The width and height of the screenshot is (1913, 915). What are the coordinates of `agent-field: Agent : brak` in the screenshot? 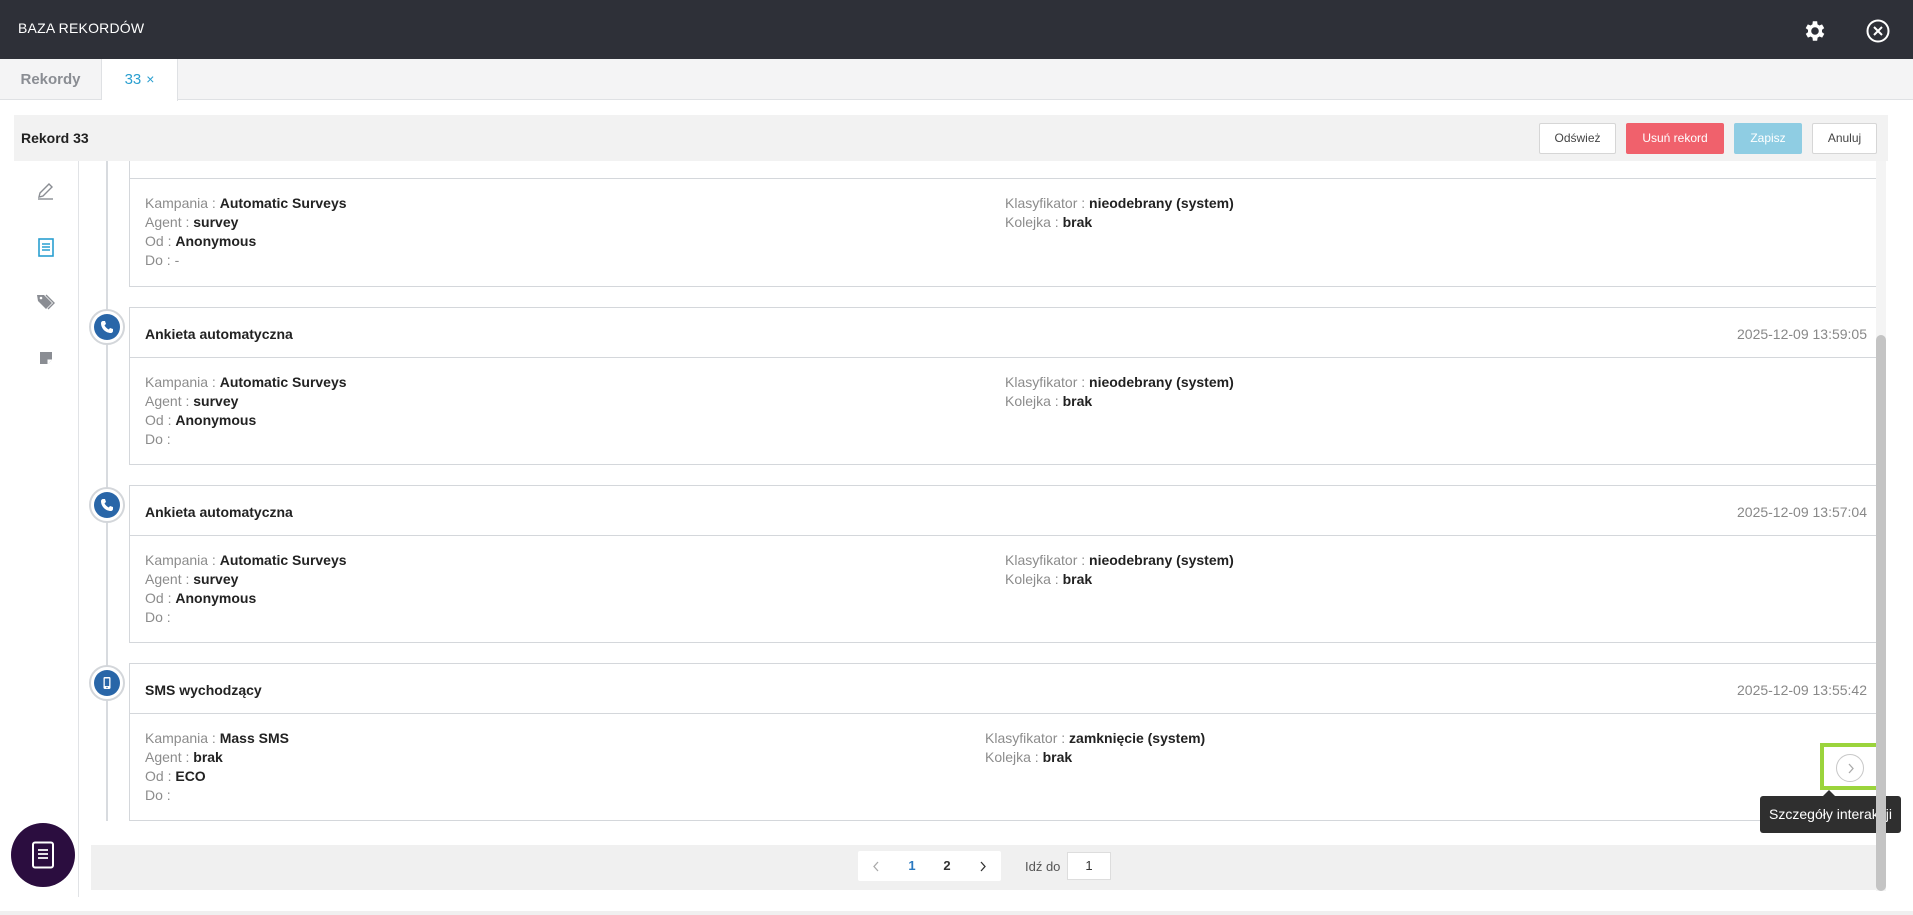 It's located at (184, 757).